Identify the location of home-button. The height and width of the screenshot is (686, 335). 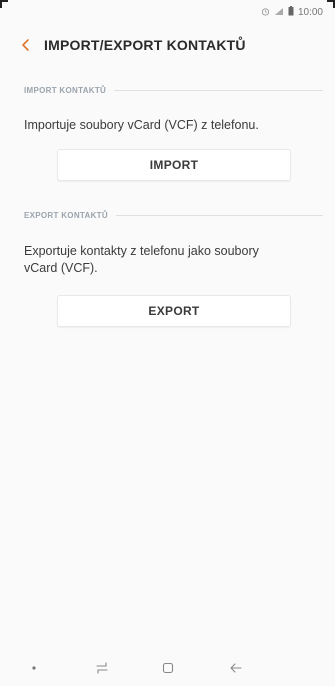
(168, 668).